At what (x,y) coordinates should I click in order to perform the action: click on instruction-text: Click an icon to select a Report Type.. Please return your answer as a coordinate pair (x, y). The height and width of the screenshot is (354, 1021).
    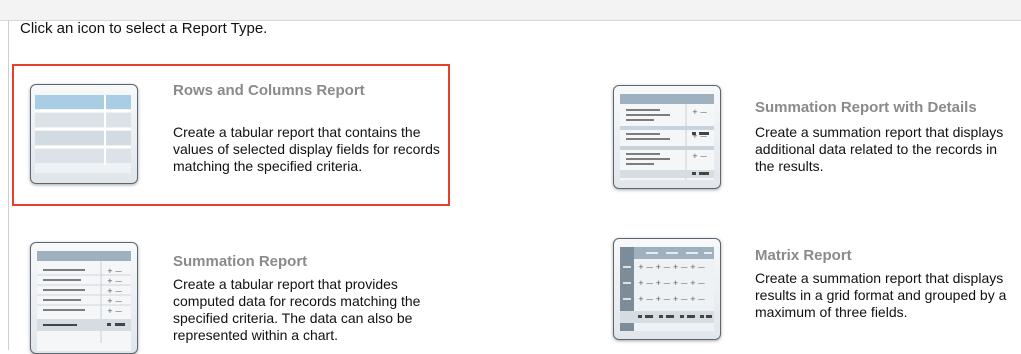
    Looking at the image, I should click on (144, 28).